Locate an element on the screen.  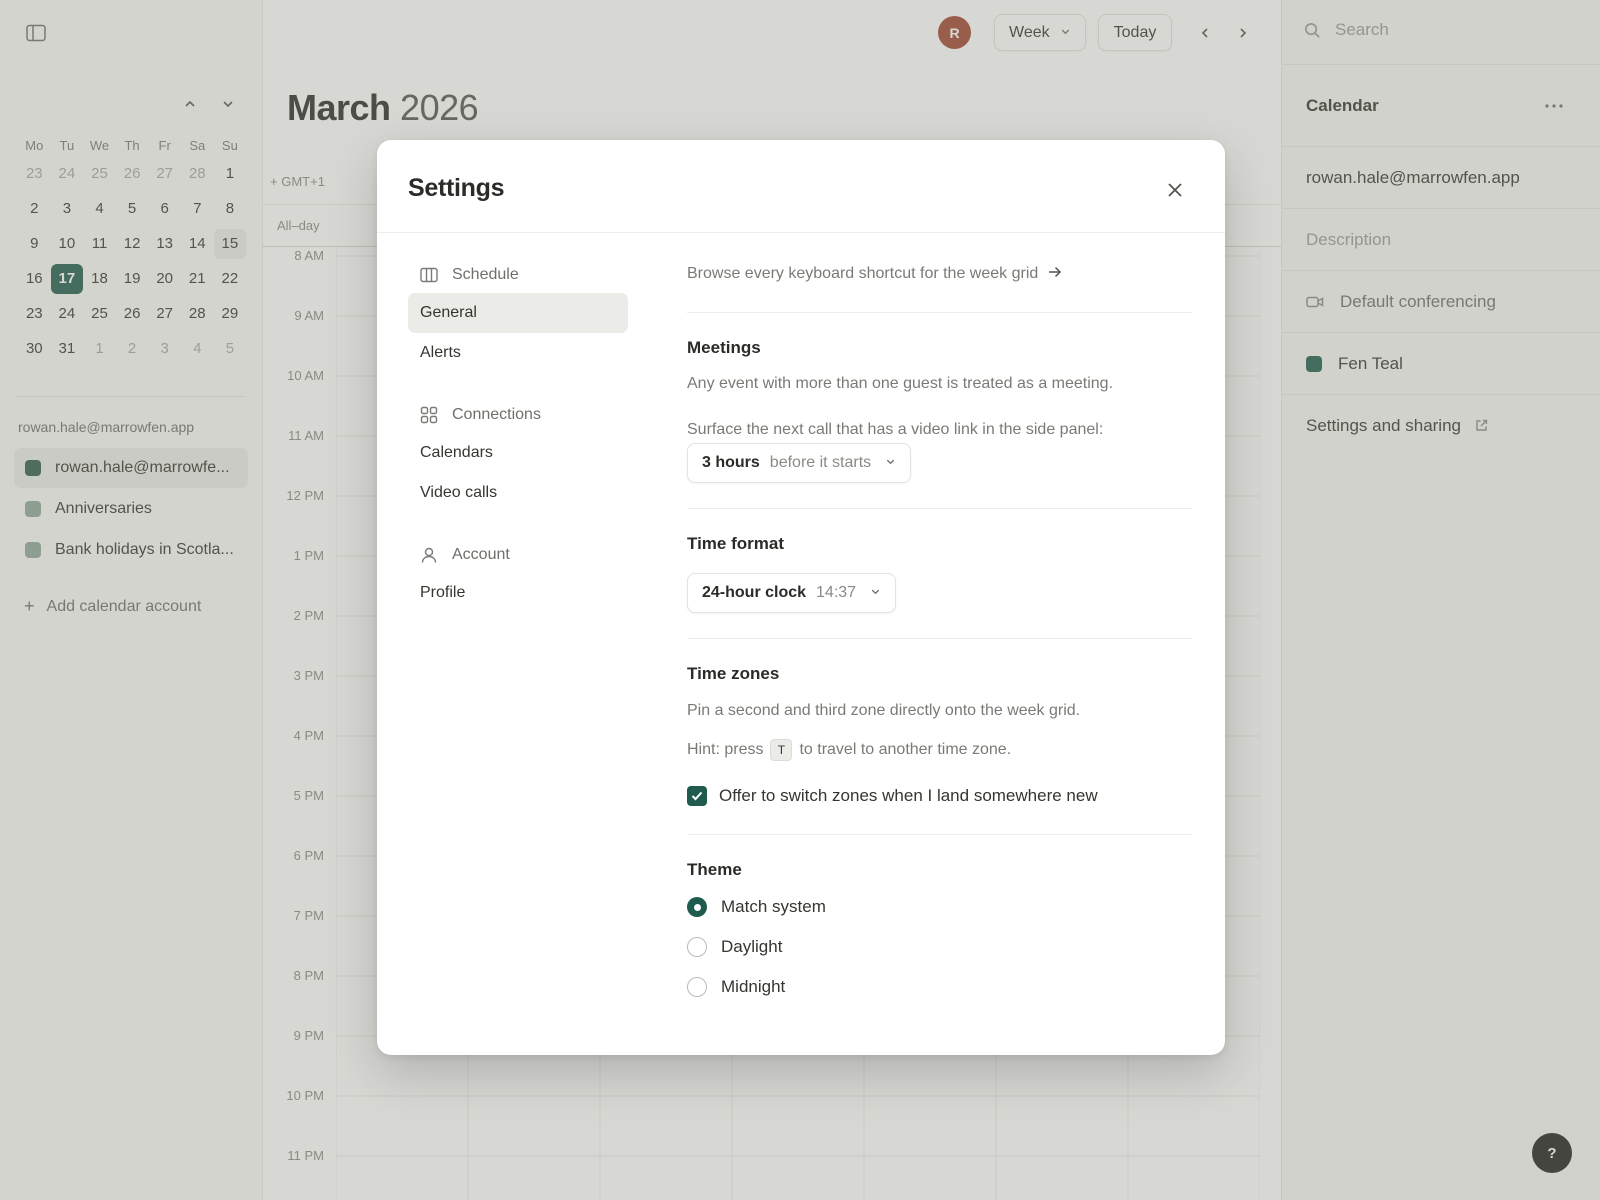
nav-group-schedule: Schedule is located at coordinates (469, 275).